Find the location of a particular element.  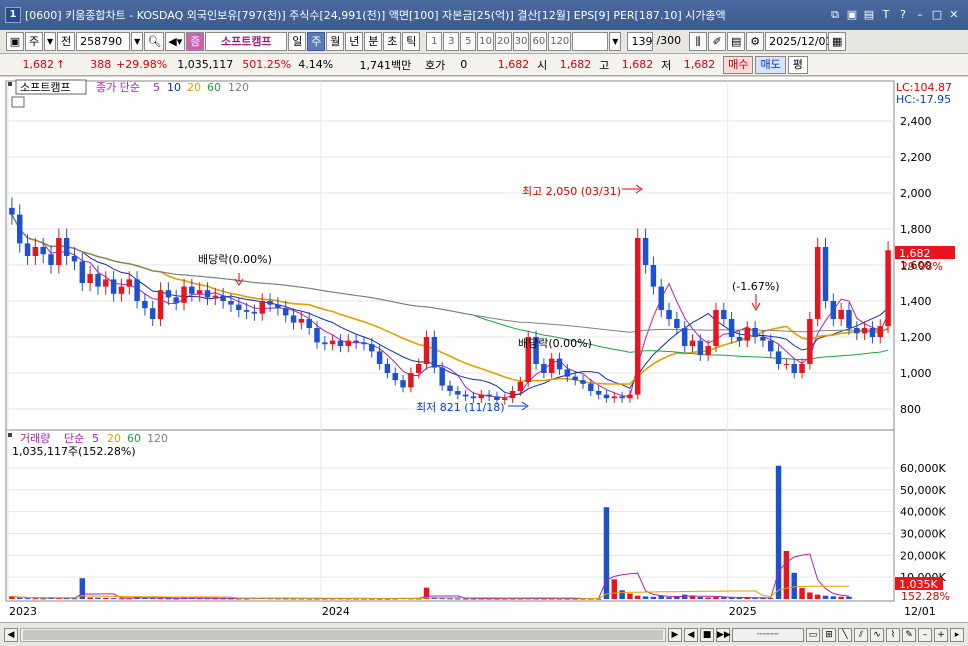

minimize-icon: – is located at coordinates (920, 15).